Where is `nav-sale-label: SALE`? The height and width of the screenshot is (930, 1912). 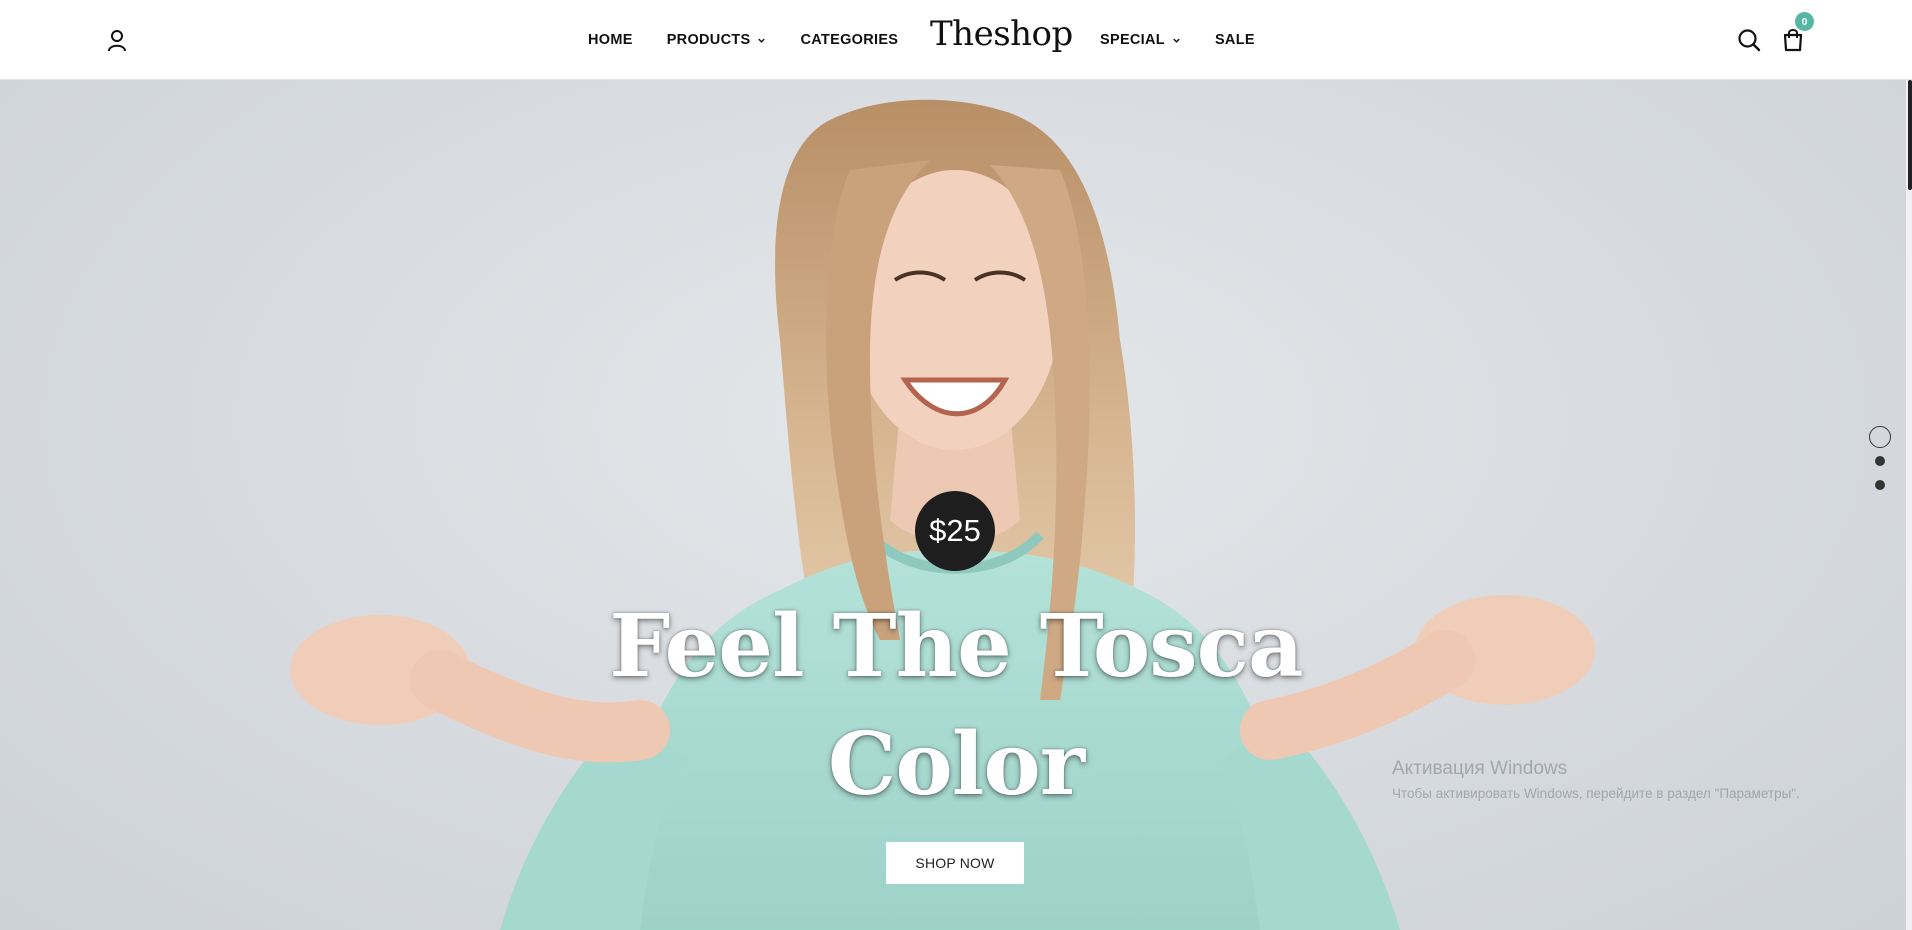
nav-sale-label: SALE is located at coordinates (1234, 40).